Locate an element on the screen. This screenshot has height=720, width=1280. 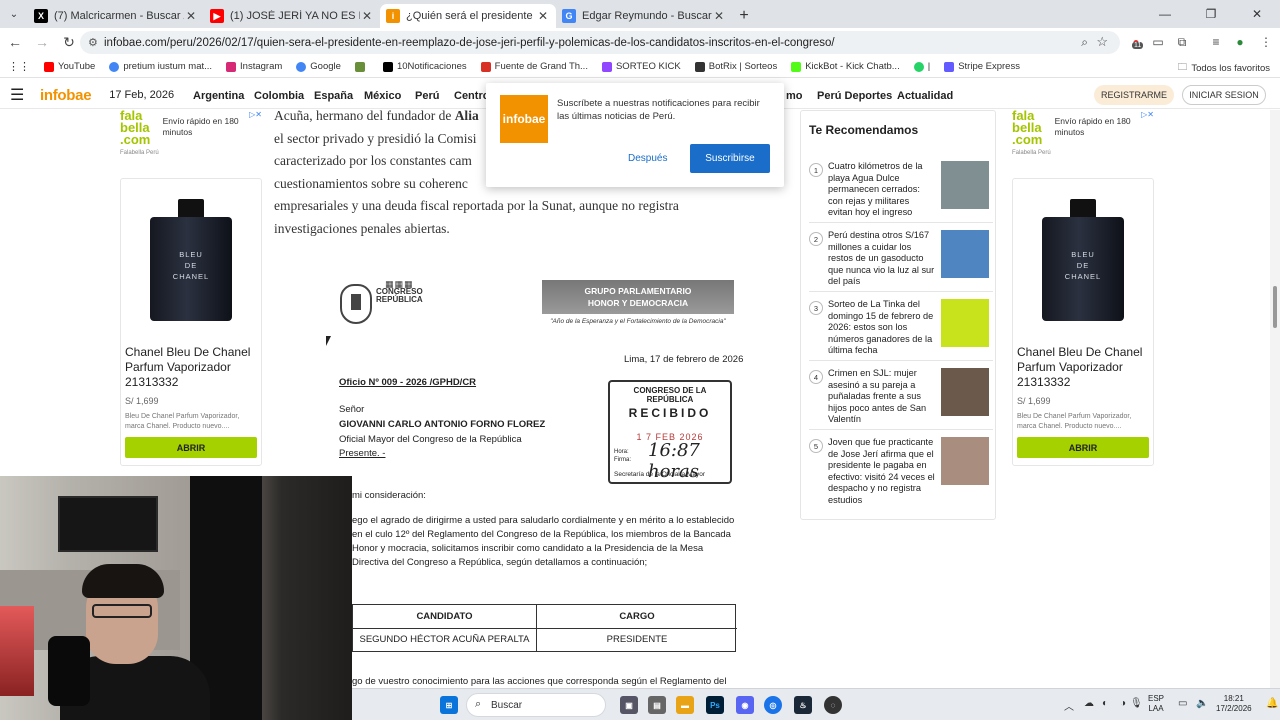
steam-icon: ♨ is located at coordinates (803, 705).